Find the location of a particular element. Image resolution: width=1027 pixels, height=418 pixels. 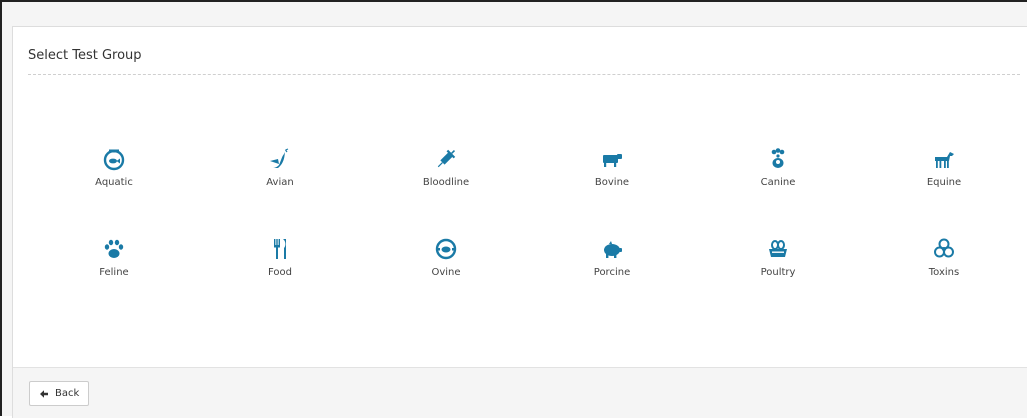

back-button-label: Back is located at coordinates (67, 393).